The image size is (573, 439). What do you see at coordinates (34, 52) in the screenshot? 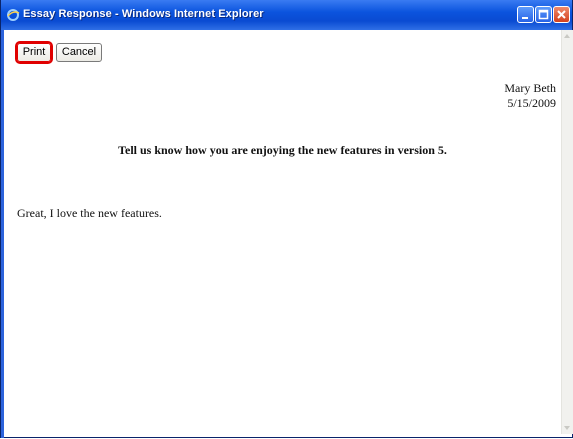
I see `print-button: Print` at bounding box center [34, 52].